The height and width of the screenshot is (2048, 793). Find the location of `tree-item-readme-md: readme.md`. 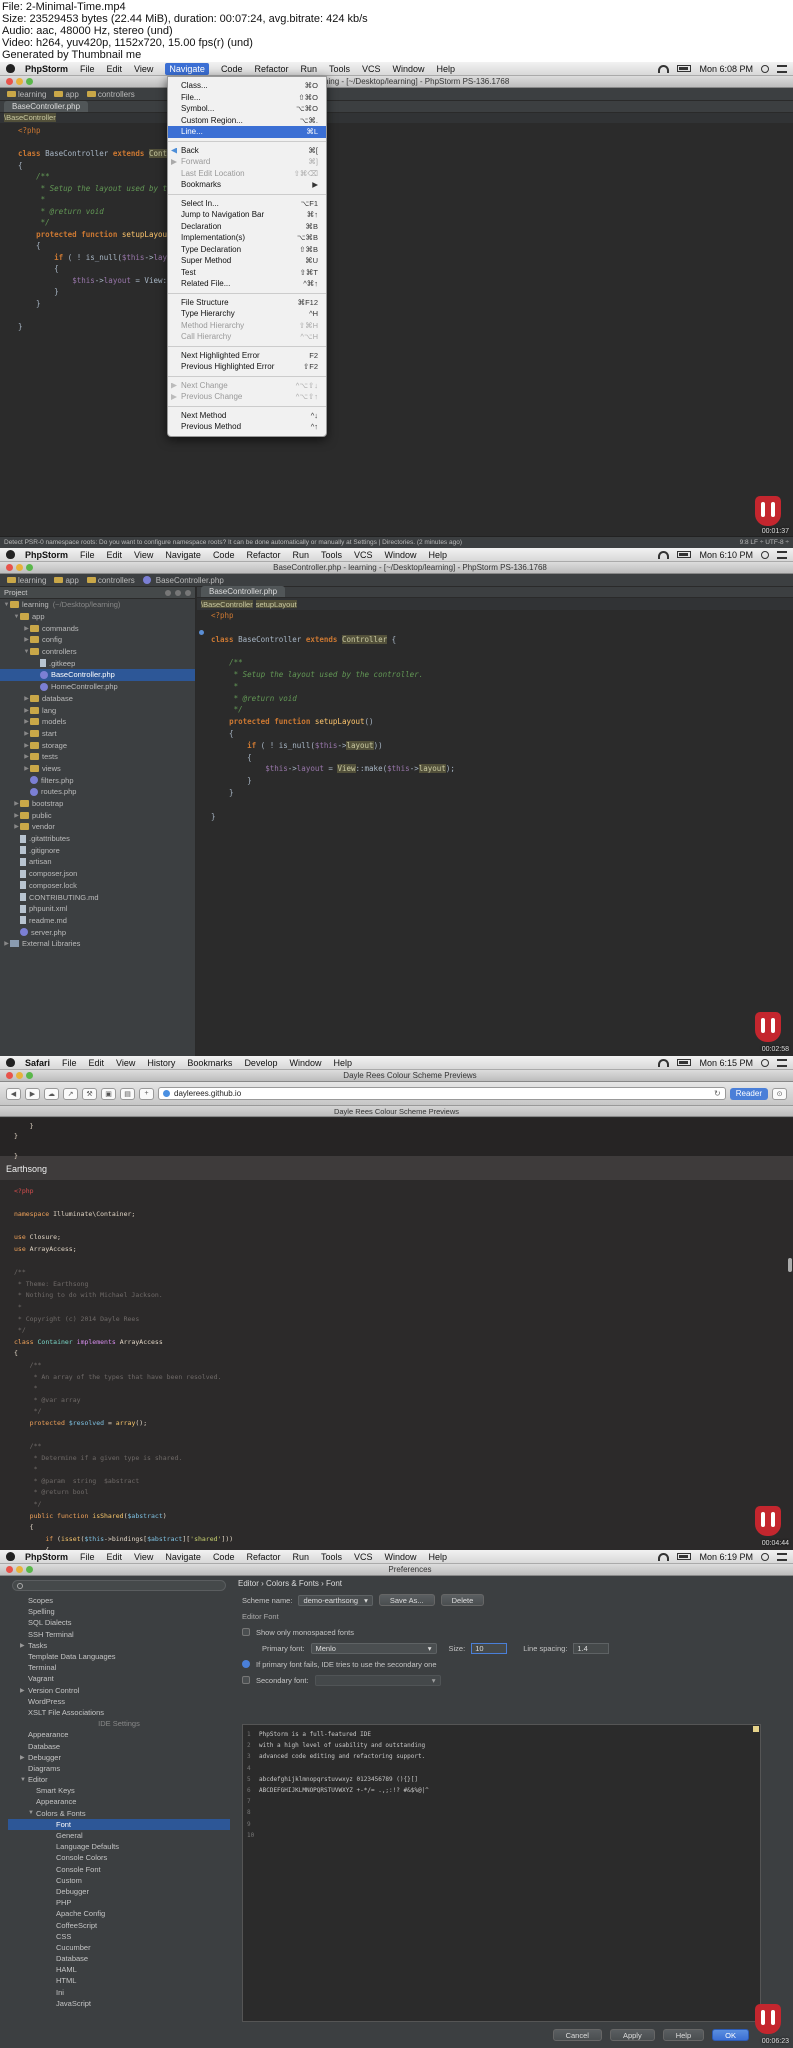

tree-item-readme-md: readme.md is located at coordinates (97, 921).